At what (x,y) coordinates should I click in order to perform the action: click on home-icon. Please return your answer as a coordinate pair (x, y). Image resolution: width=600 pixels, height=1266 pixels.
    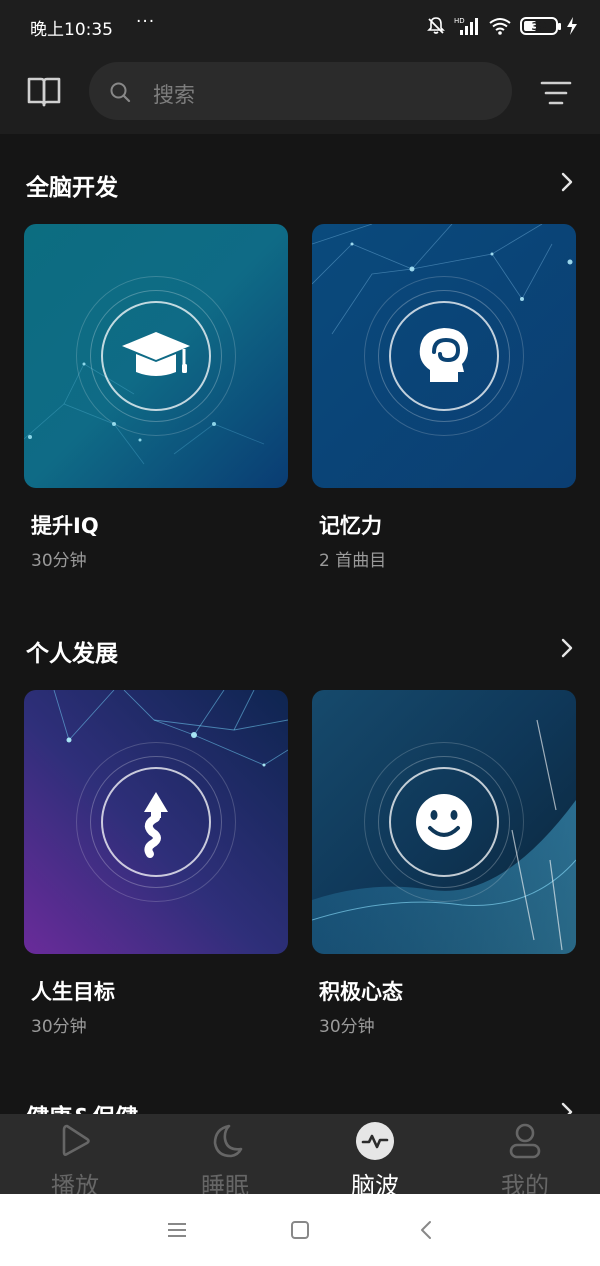
    Looking at the image, I should click on (300, 1230).